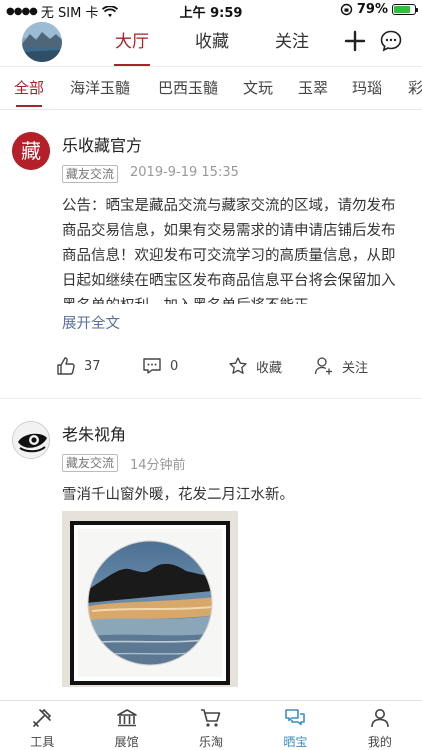  Describe the element at coordinates (211, 742) in the screenshot. I see `tabbar-label: 乐淘` at that location.